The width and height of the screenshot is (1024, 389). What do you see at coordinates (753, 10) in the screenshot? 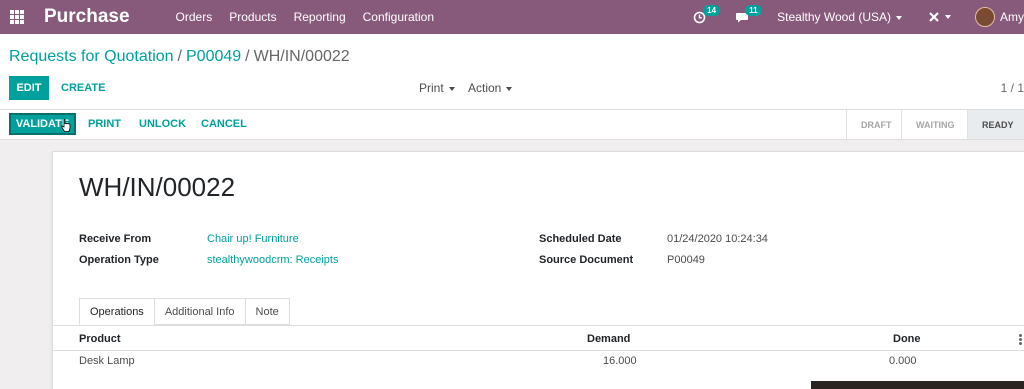
I see `messages-count-badge: 11` at bounding box center [753, 10].